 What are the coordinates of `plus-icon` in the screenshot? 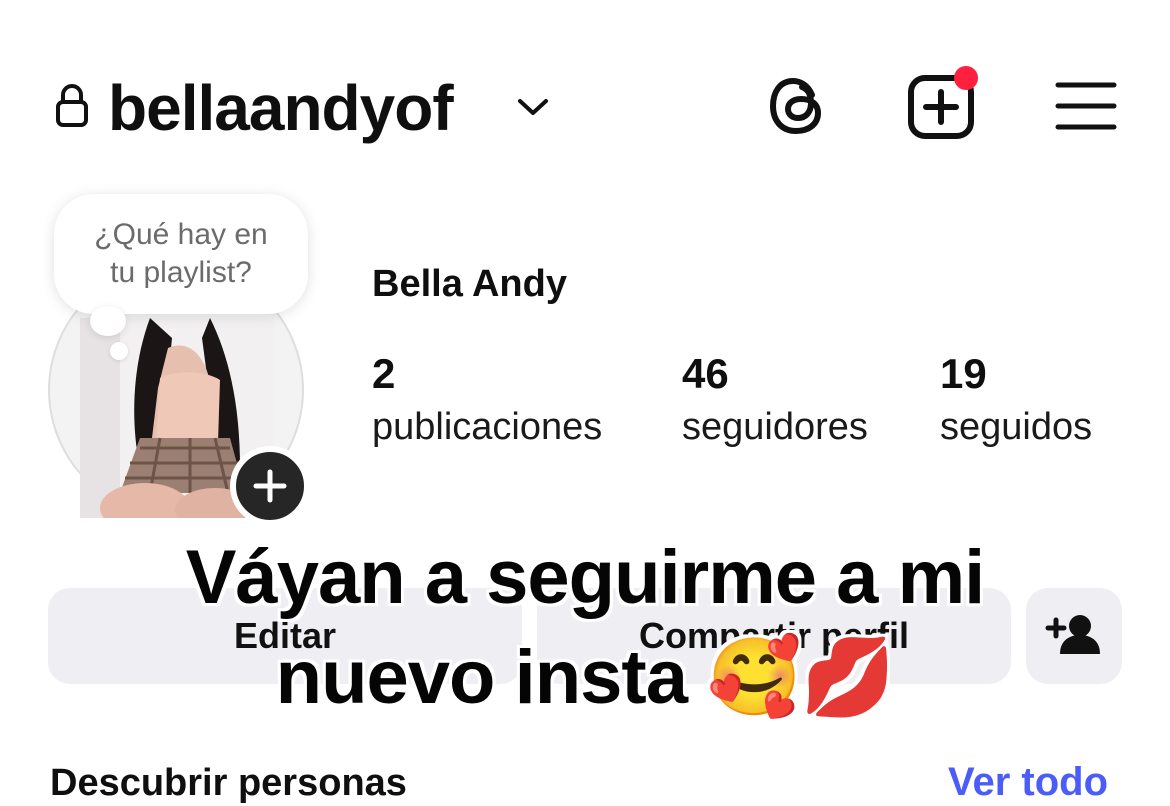 It's located at (270, 486).